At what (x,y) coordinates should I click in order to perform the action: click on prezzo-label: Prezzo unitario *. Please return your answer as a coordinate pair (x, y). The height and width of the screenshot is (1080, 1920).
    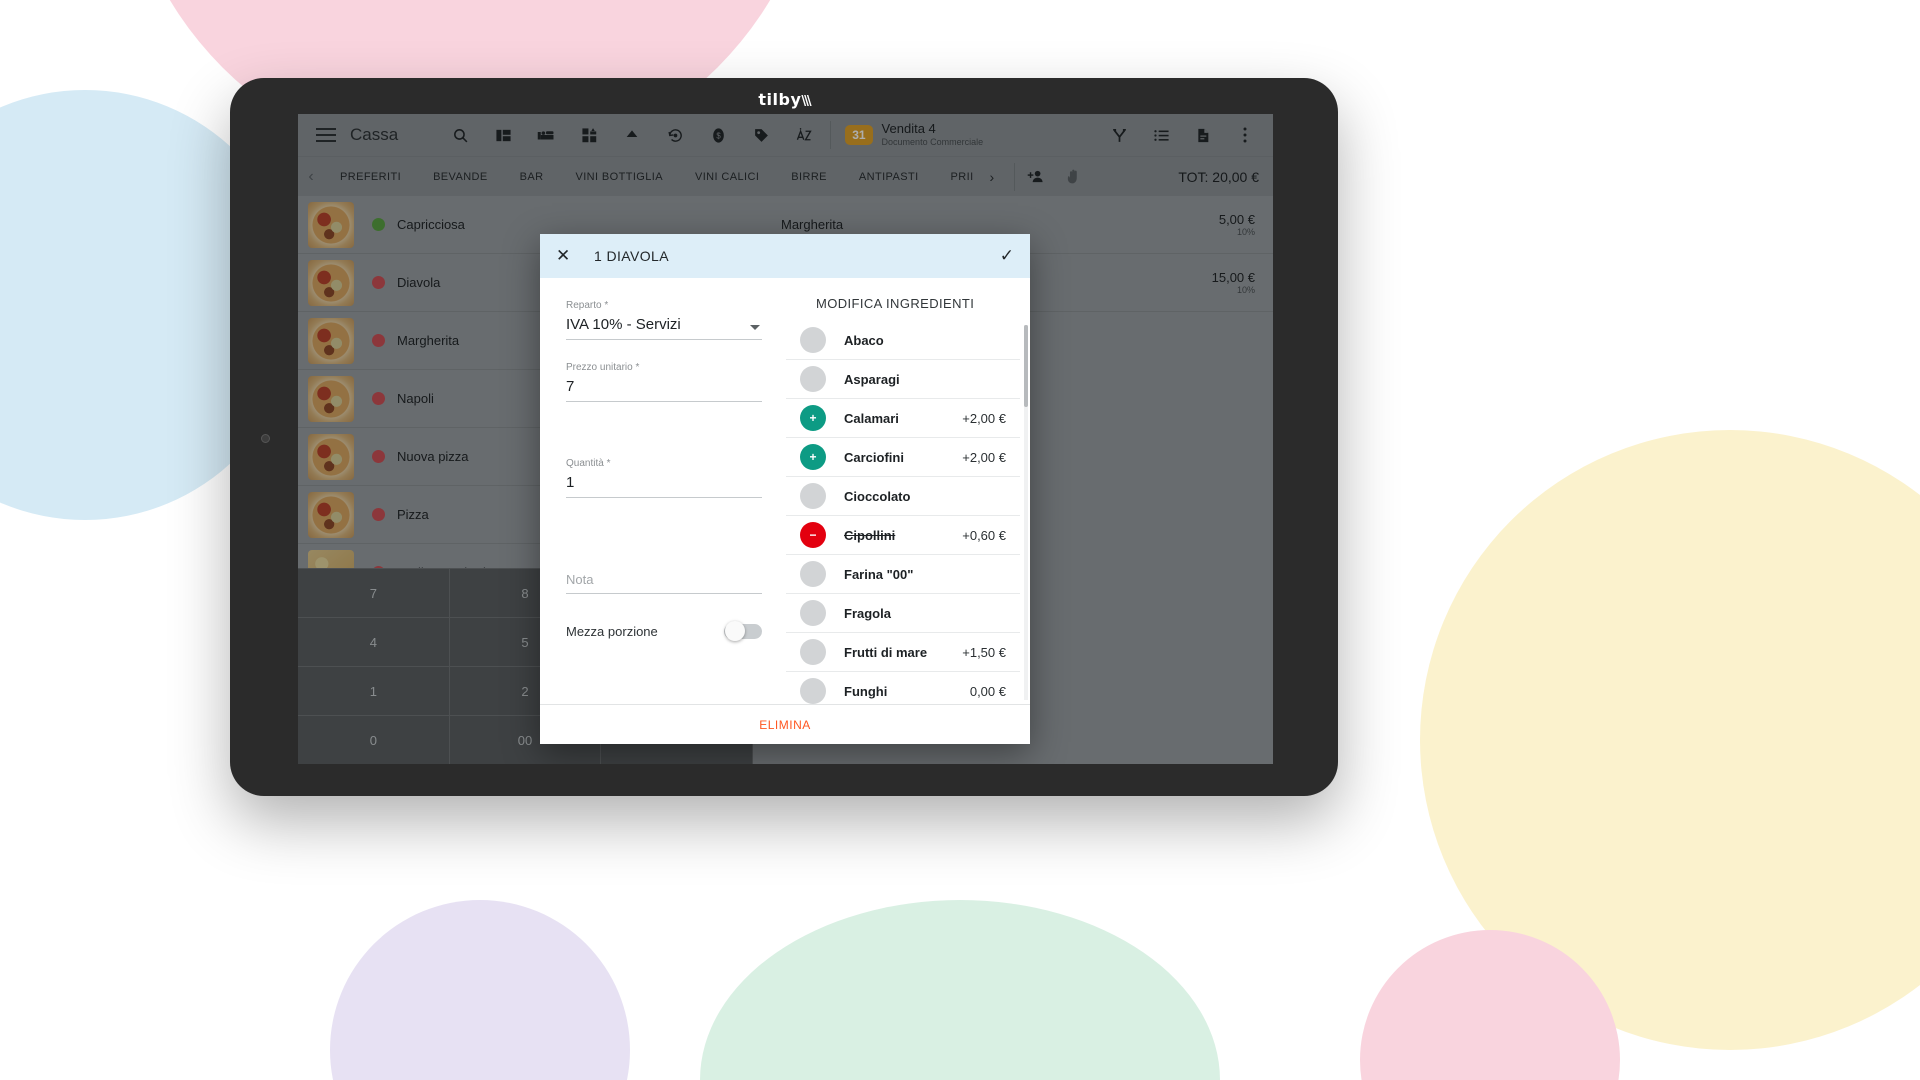
    Looking at the image, I should click on (603, 367).